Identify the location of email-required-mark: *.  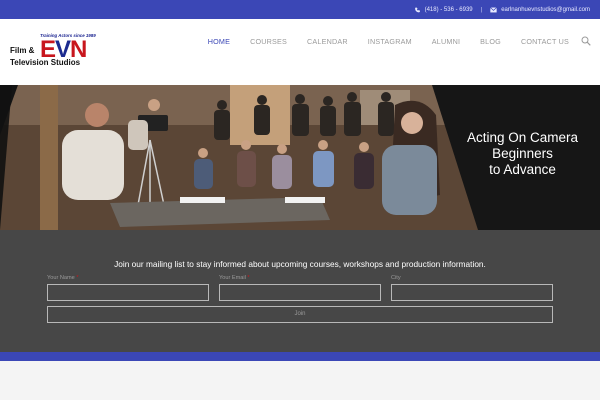
(248, 278).